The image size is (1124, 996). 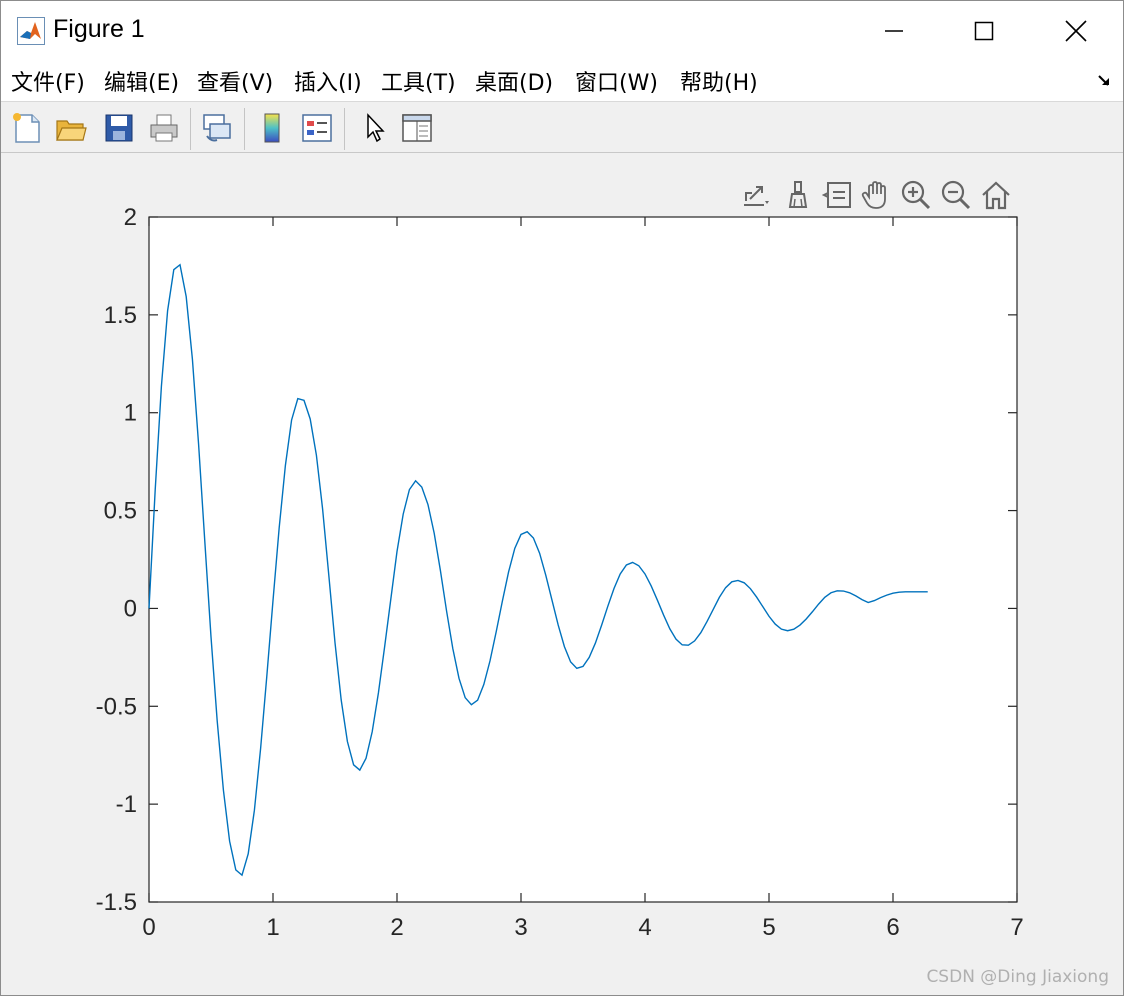 I want to click on data-tips-icon, so click(x=836, y=195).